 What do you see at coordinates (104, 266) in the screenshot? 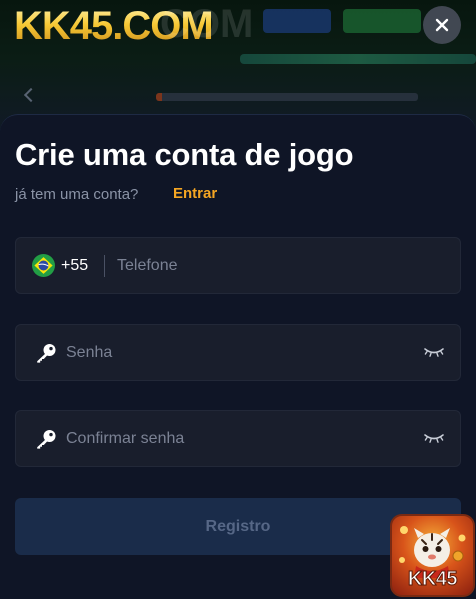
I see `field-divider` at bounding box center [104, 266].